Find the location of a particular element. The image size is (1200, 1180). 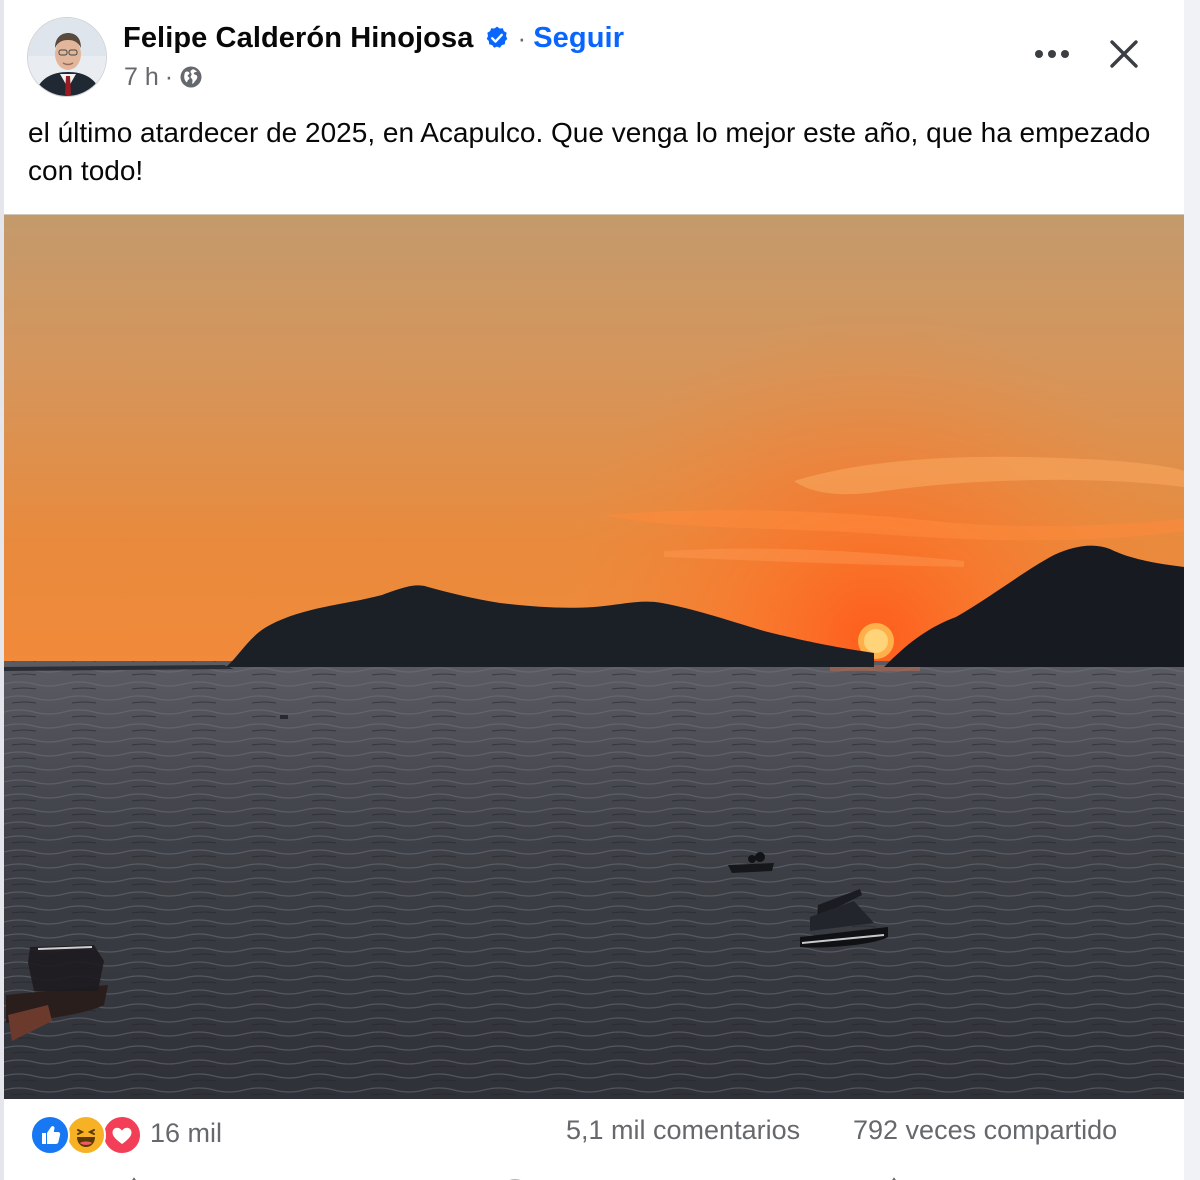

share-action-edge is located at coordinates (894, 1176).